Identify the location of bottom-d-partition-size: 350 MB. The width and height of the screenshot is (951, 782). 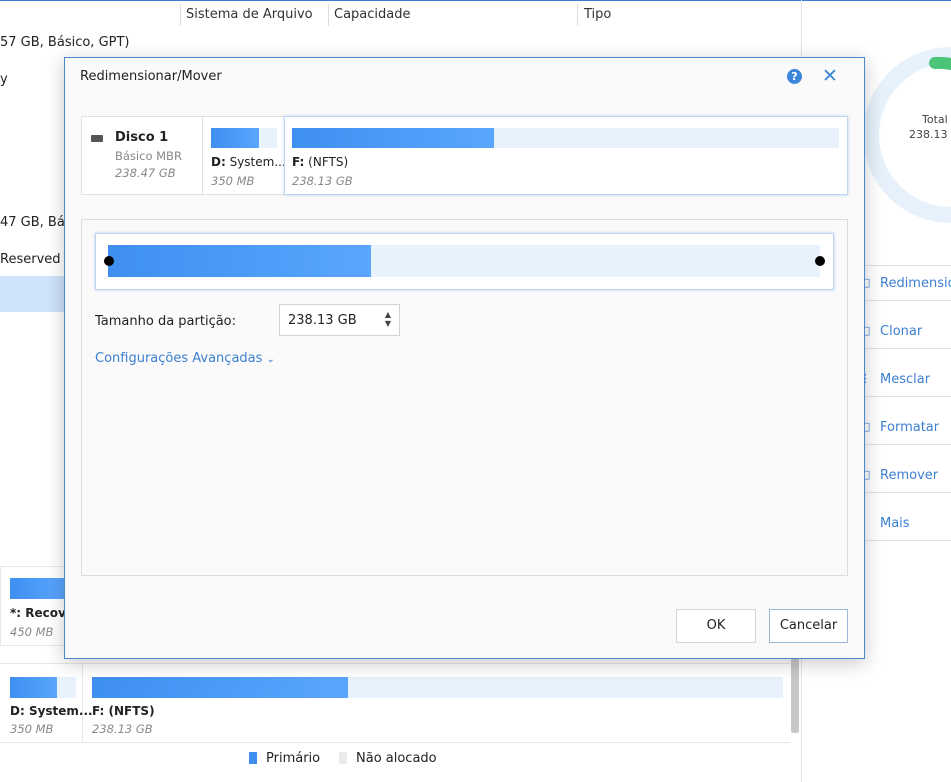
(32, 729).